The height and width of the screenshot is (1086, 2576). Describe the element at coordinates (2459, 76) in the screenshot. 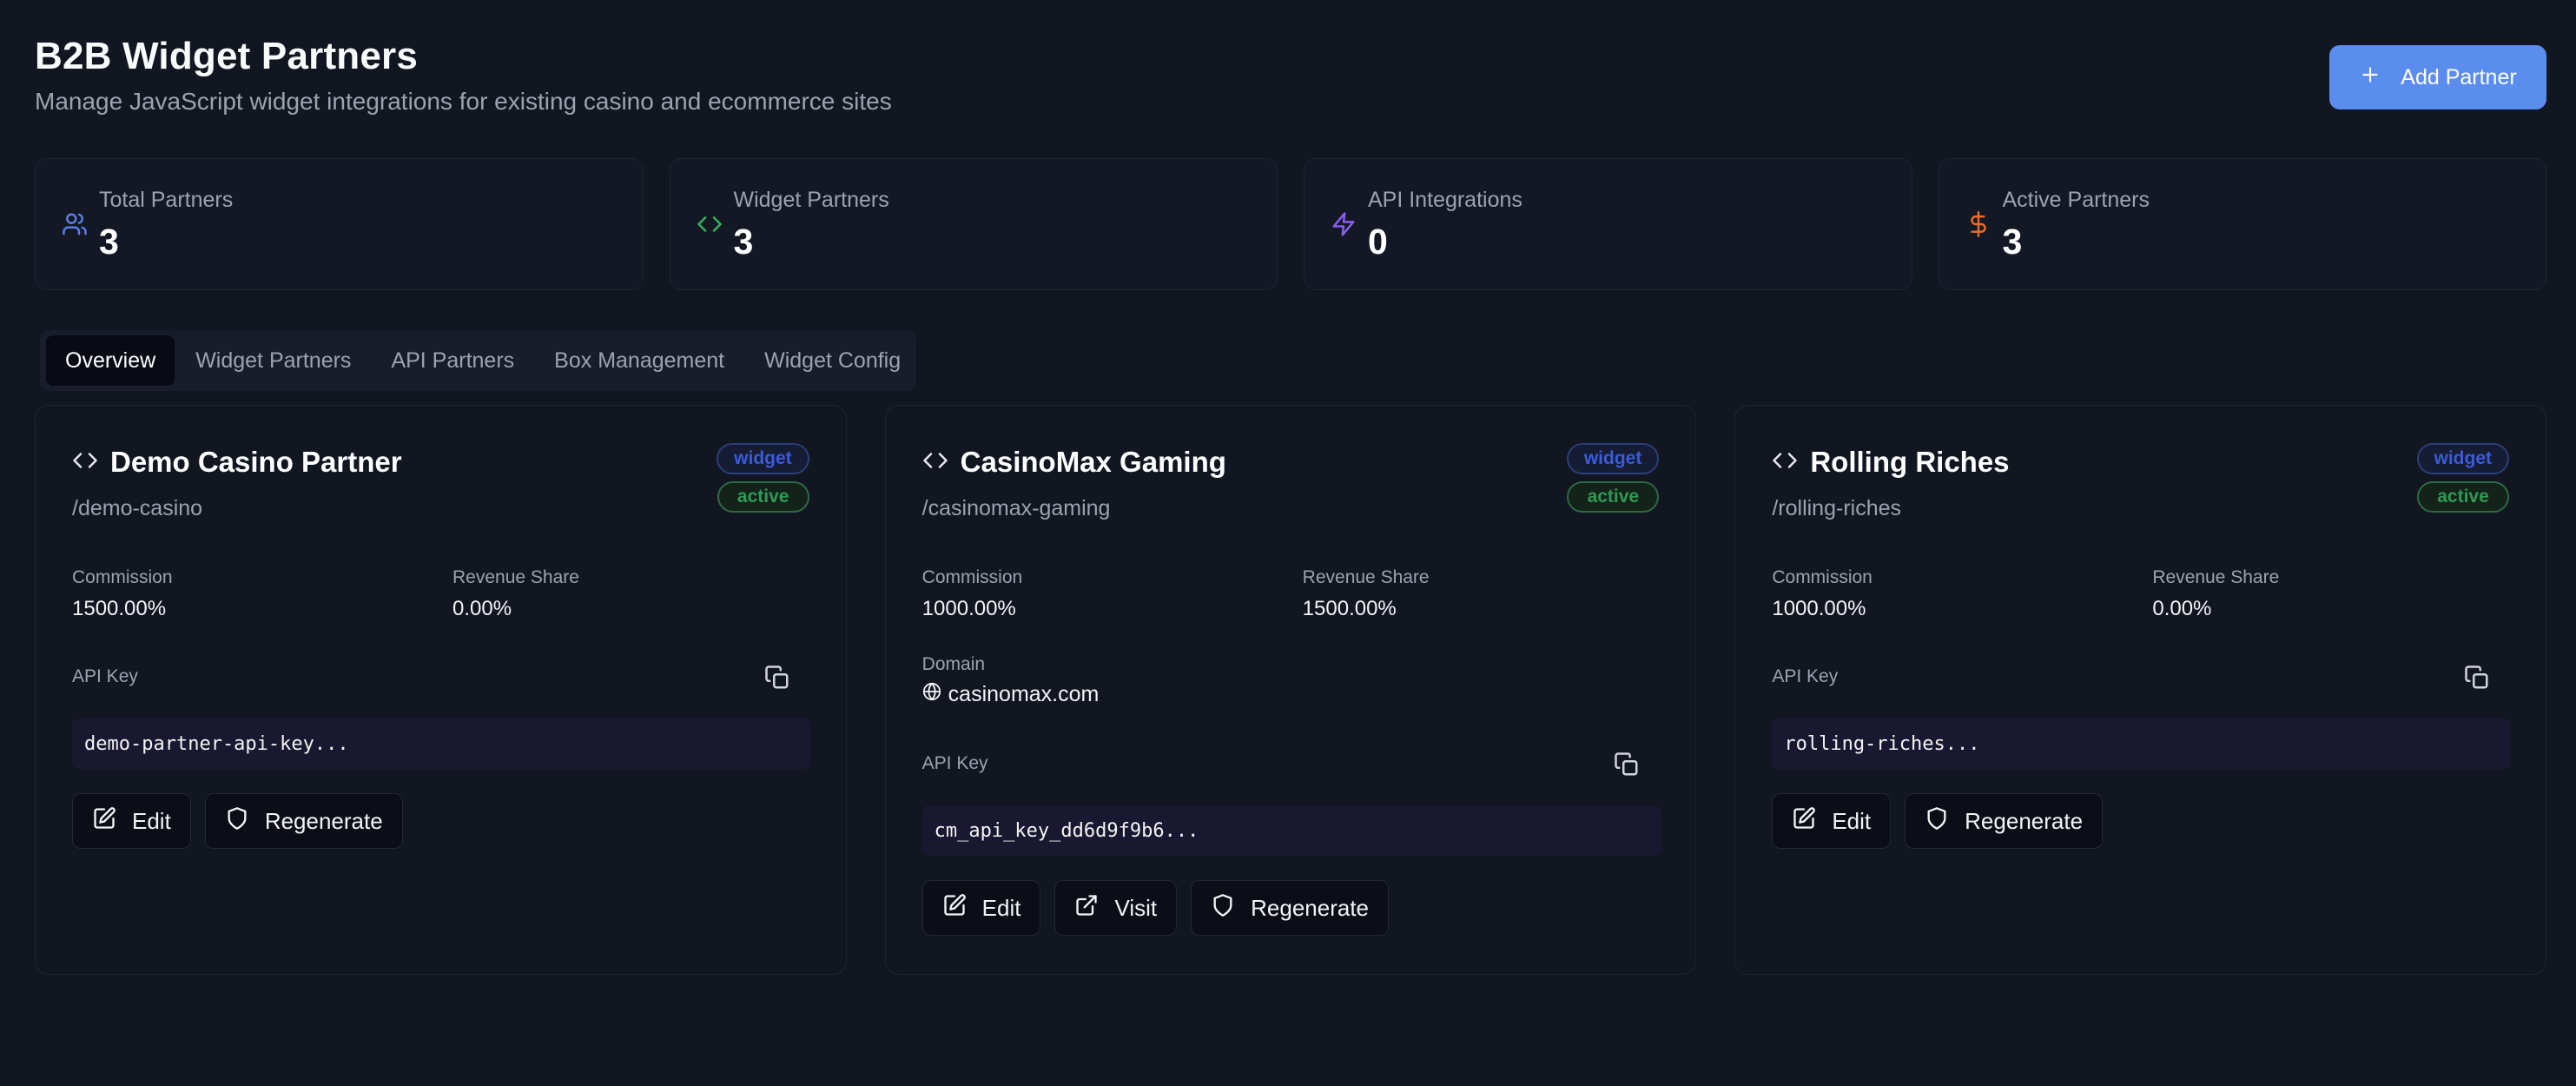

I see `add-partner-label: Add Partner` at that location.